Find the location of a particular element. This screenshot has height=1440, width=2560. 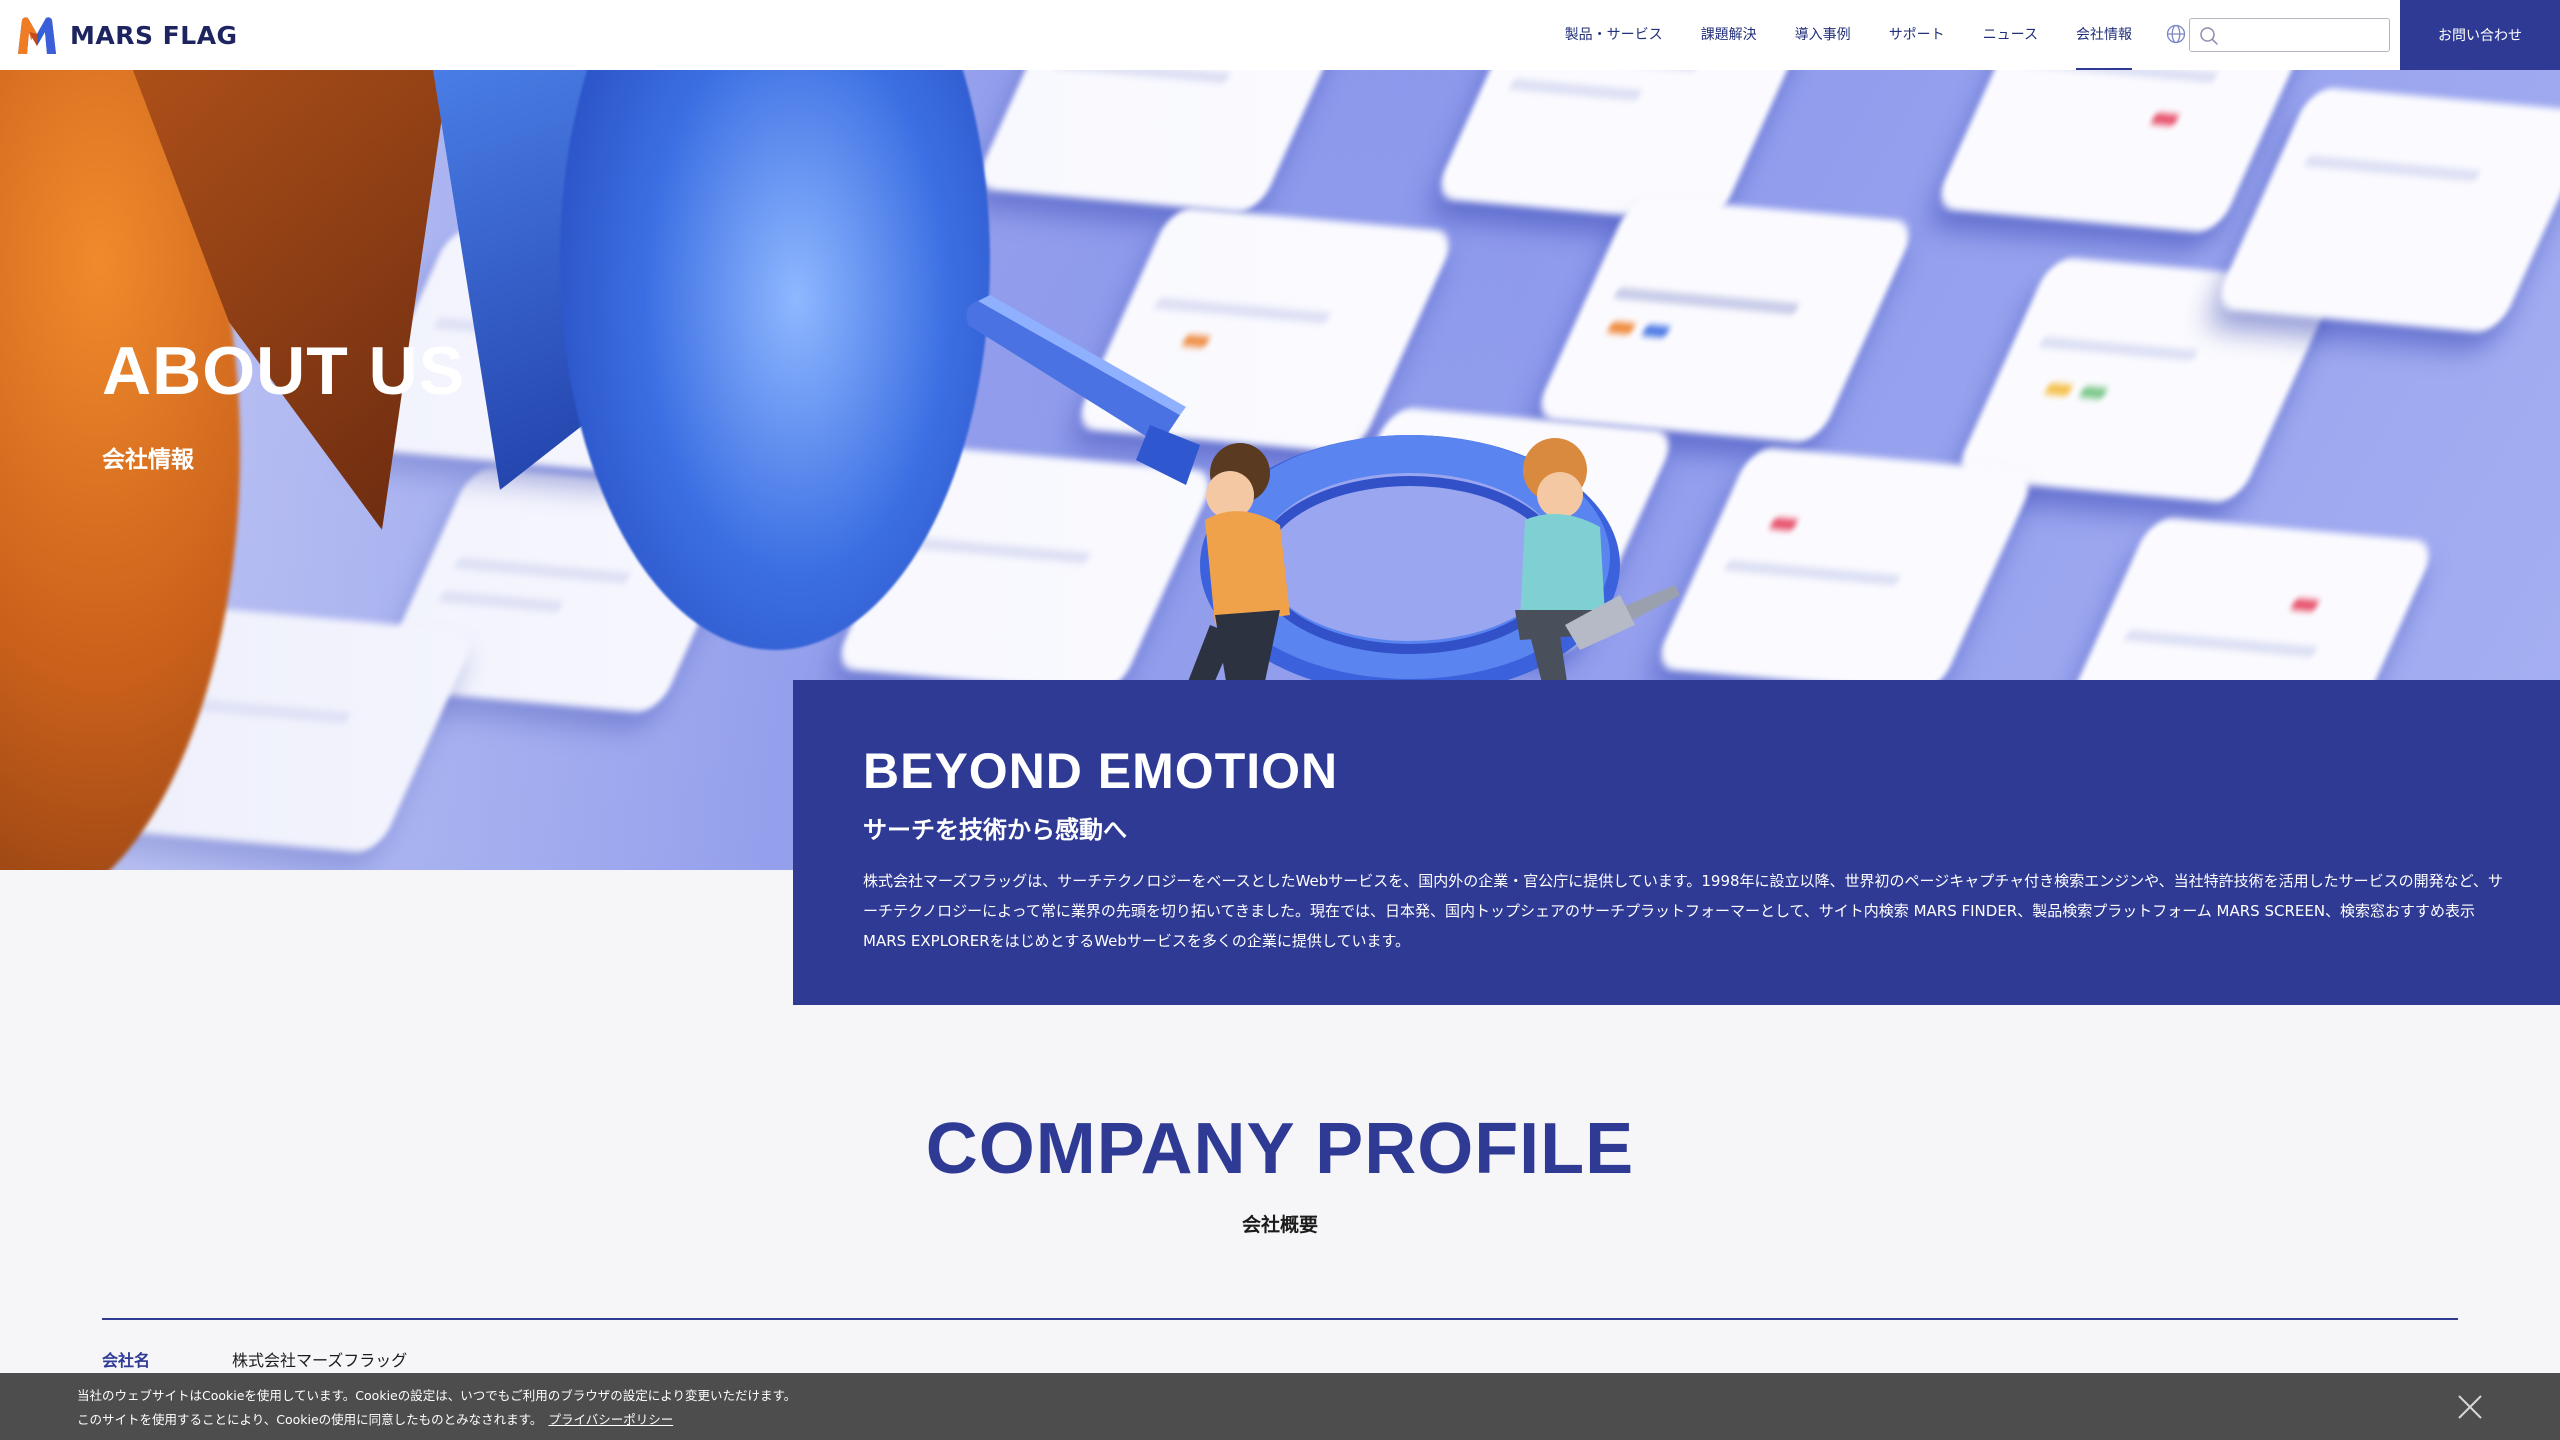

nav-products: 製品・サービス is located at coordinates (1614, 35).